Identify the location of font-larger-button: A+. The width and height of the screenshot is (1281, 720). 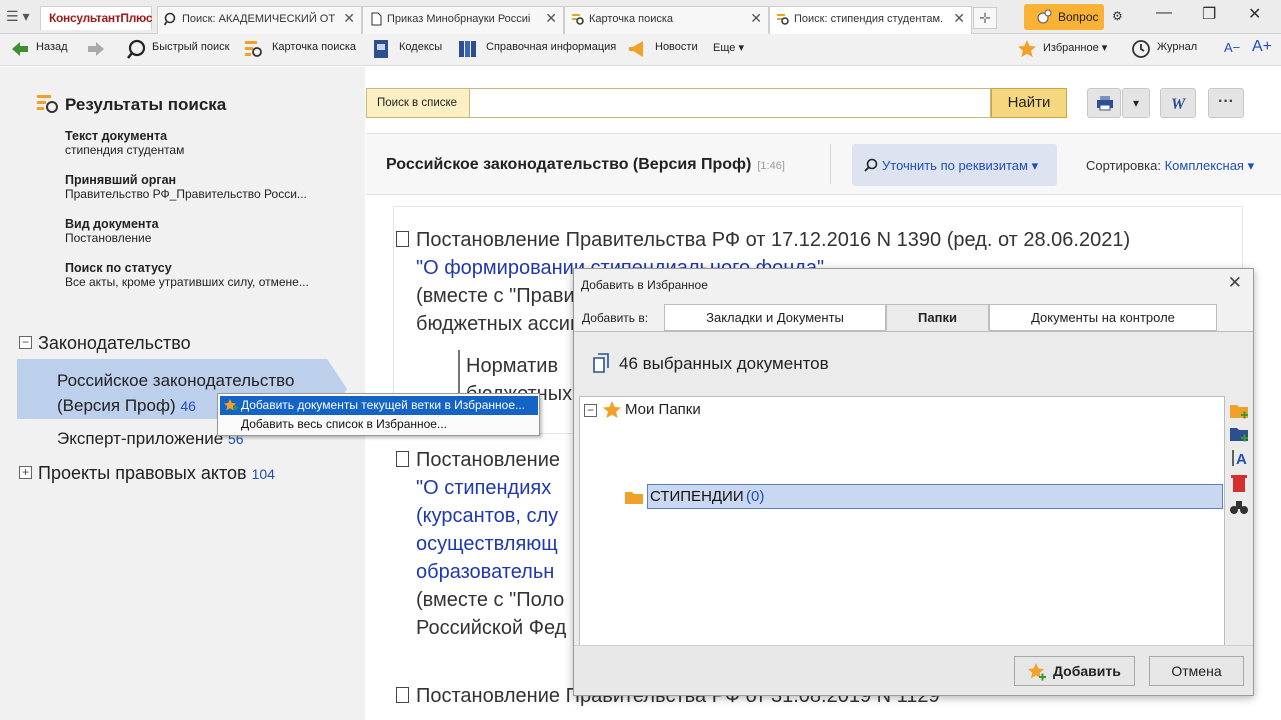
(1262, 47).